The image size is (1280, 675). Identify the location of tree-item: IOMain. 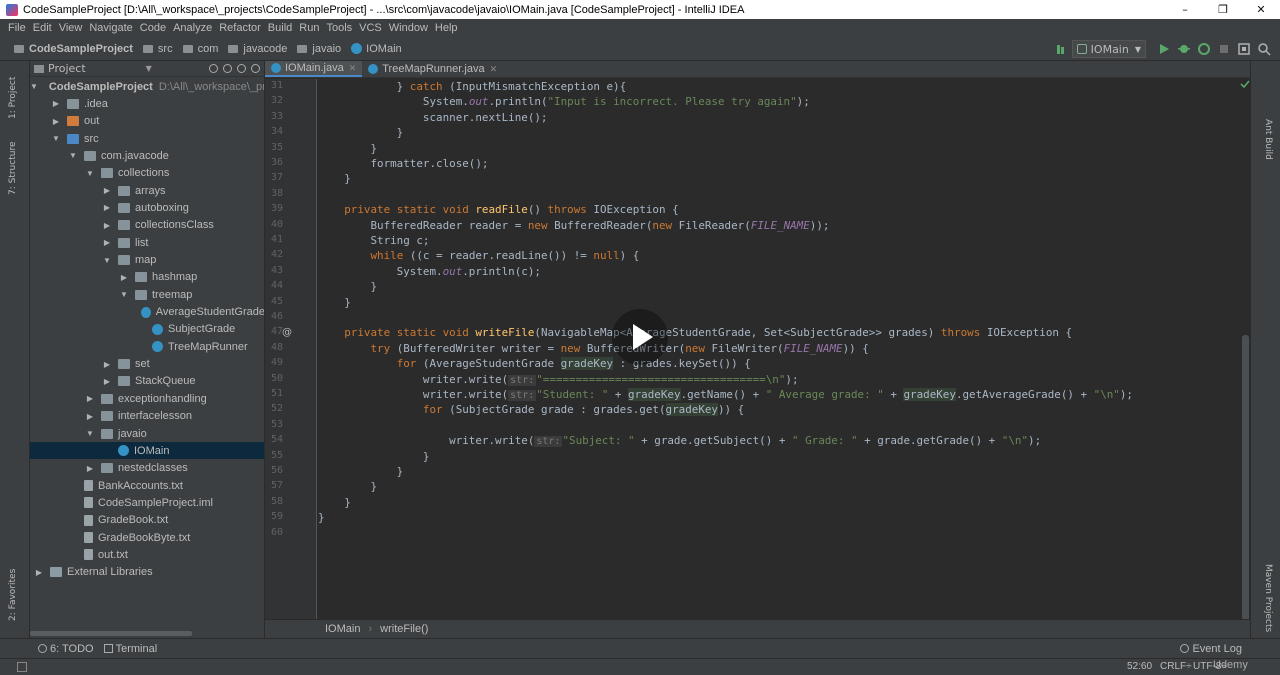
(147, 451).